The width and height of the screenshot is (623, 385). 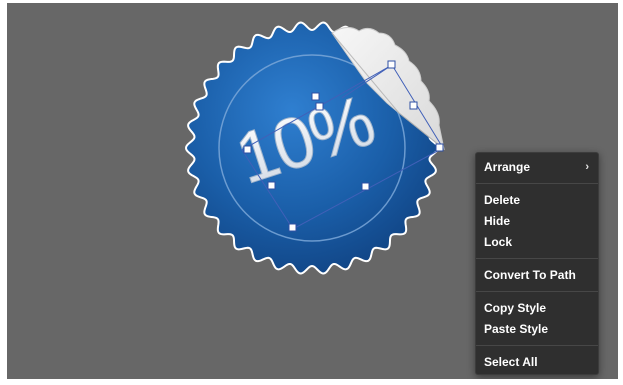 I want to click on menu-item-lock: Lock, so click(x=537, y=242).